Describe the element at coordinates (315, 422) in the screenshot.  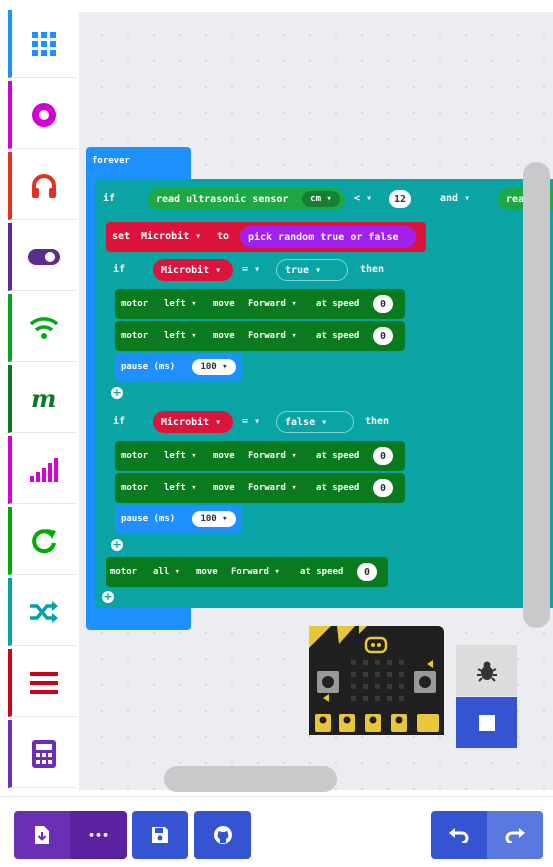
I see `false-dropdown: false ▾` at that location.